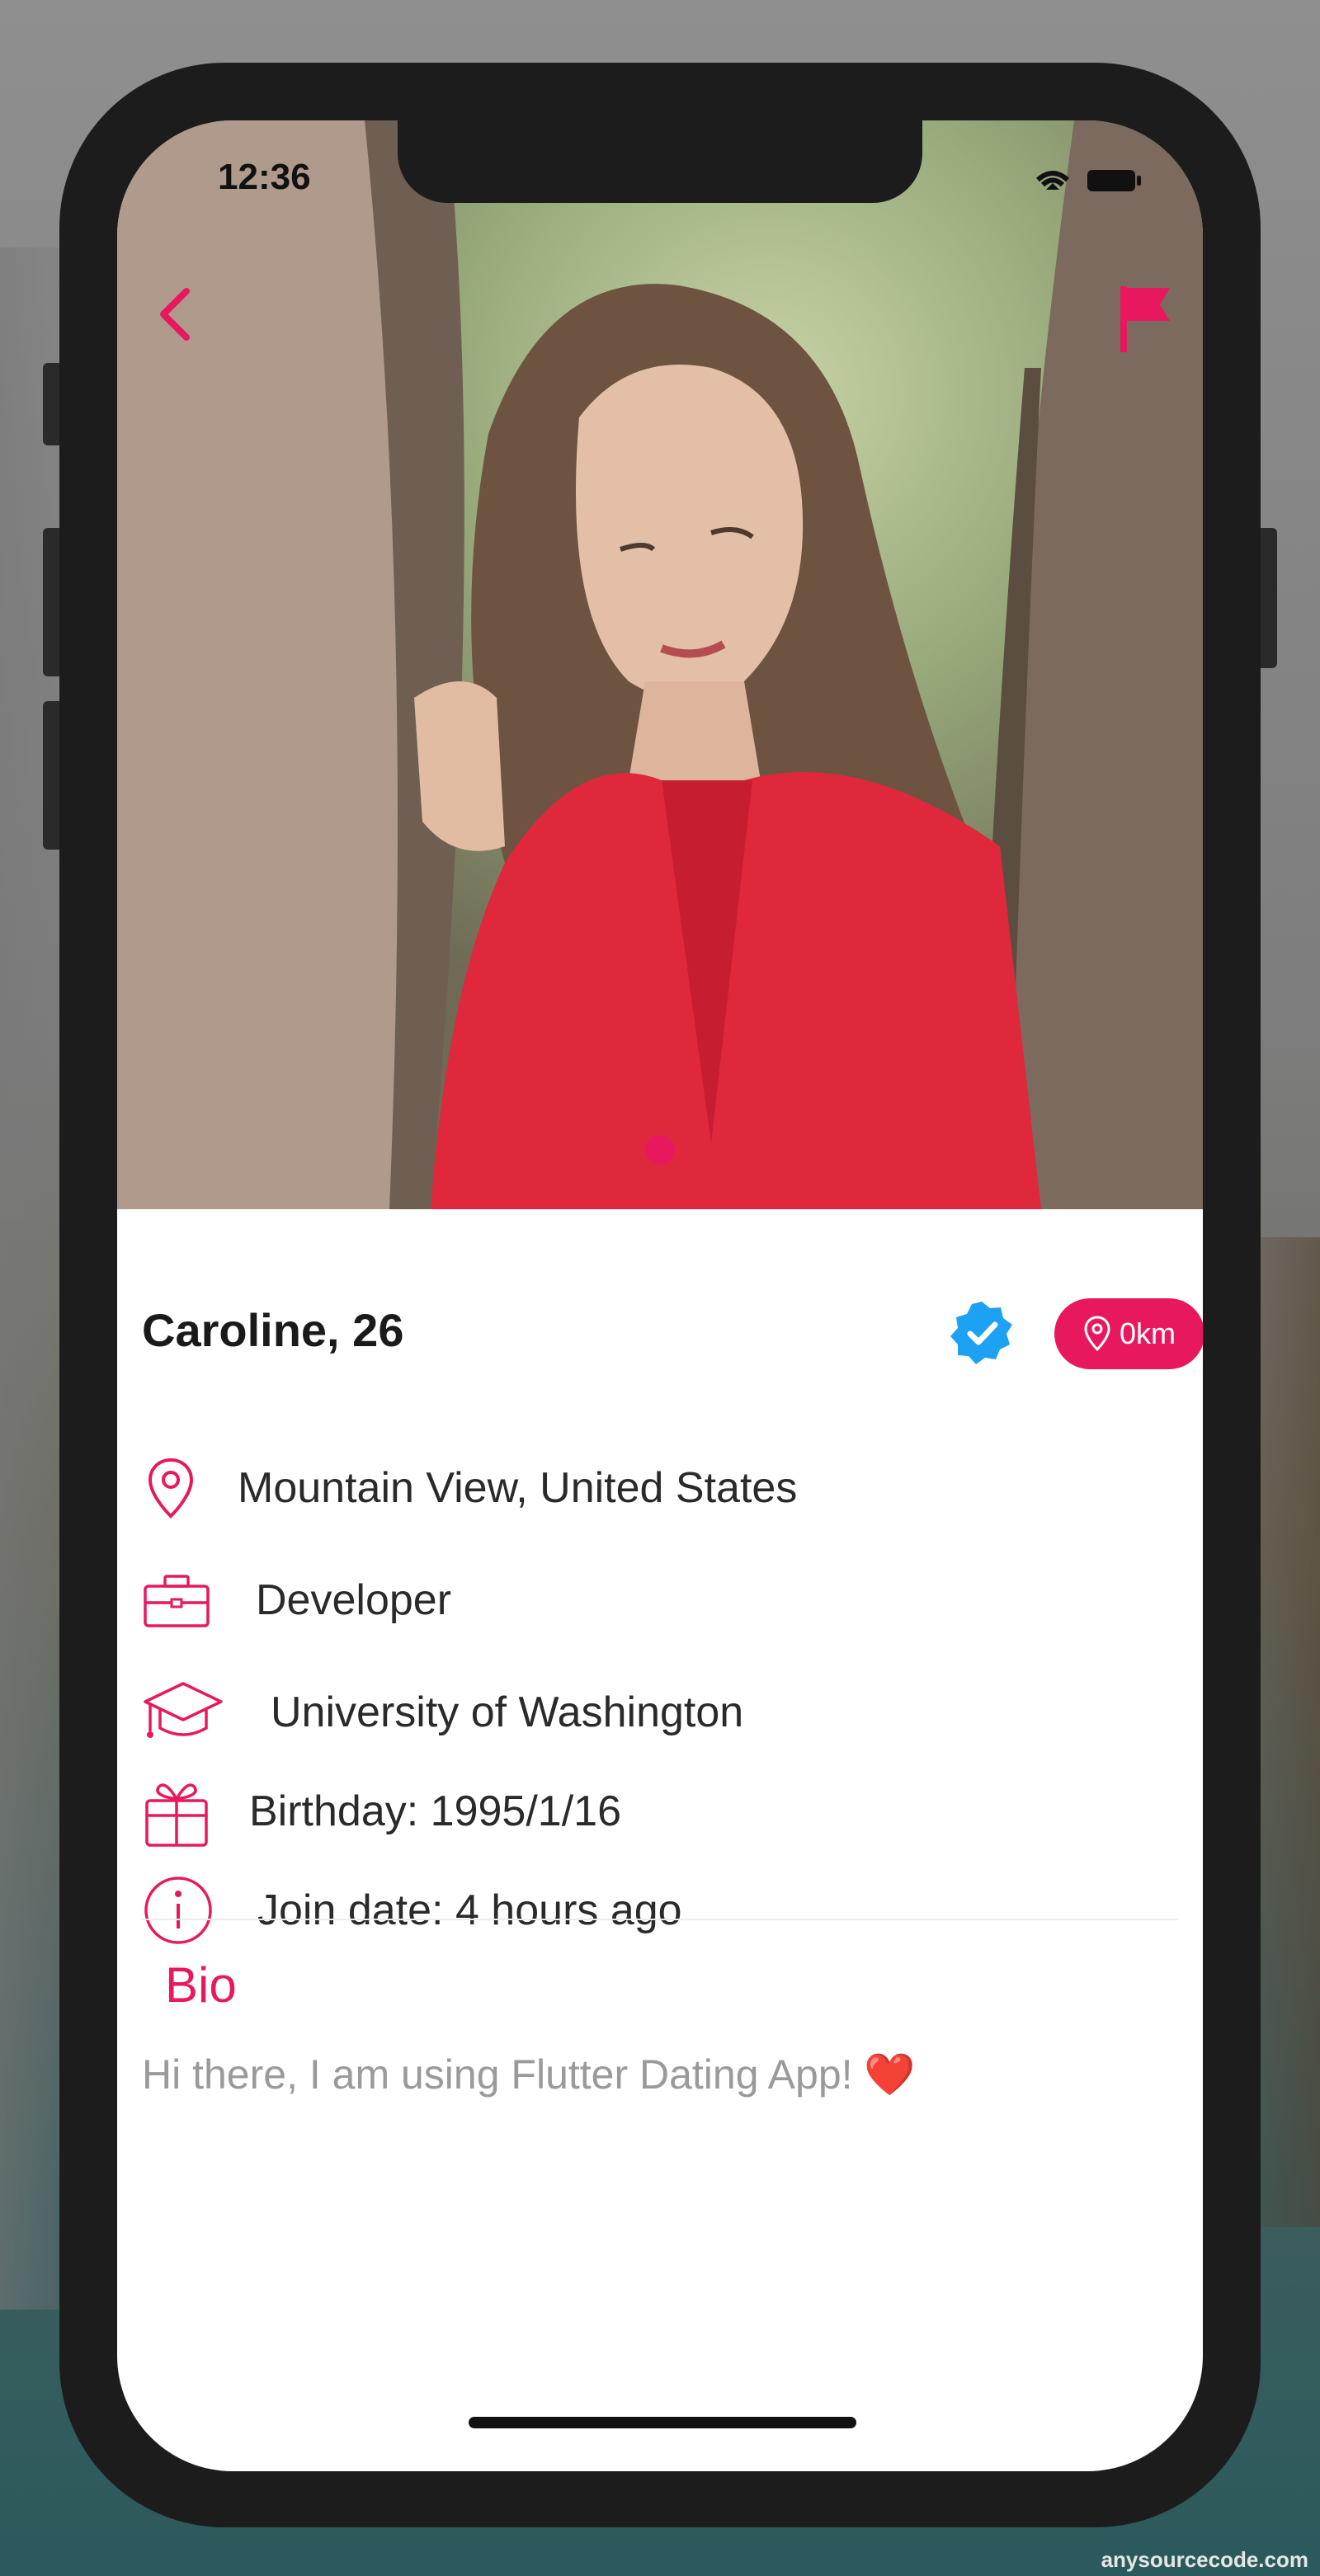 Image resolution: width=1320 pixels, height=2576 pixels. Describe the element at coordinates (660, 1600) in the screenshot. I see `job-row: Developer` at that location.